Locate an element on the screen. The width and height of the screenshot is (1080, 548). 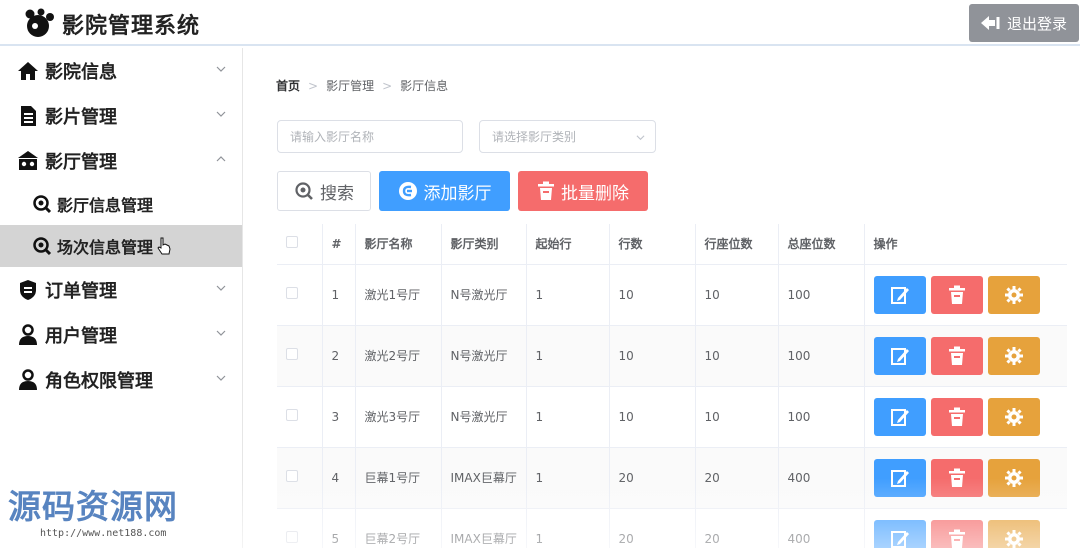
shield-icon is located at coordinates (28, 290).